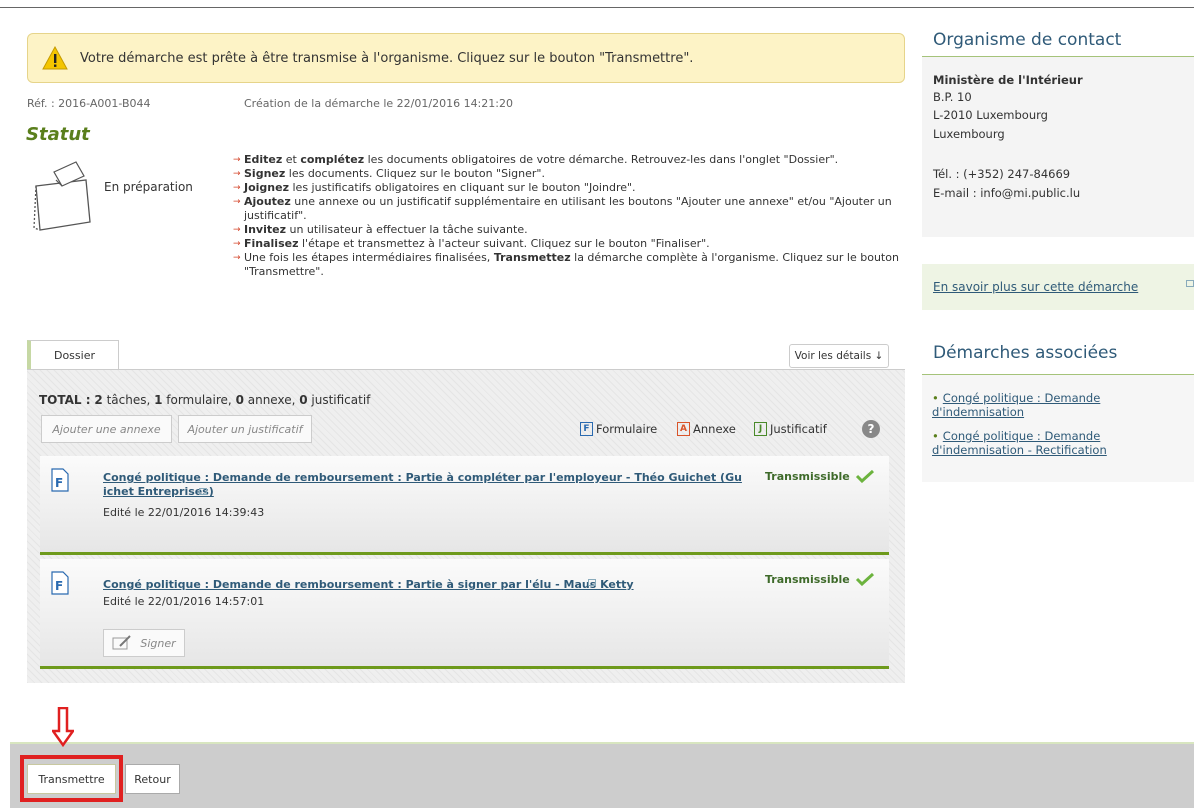 This screenshot has height=808, width=1194. What do you see at coordinates (952, 97) in the screenshot?
I see `contact-address-line: B.P. 10` at bounding box center [952, 97].